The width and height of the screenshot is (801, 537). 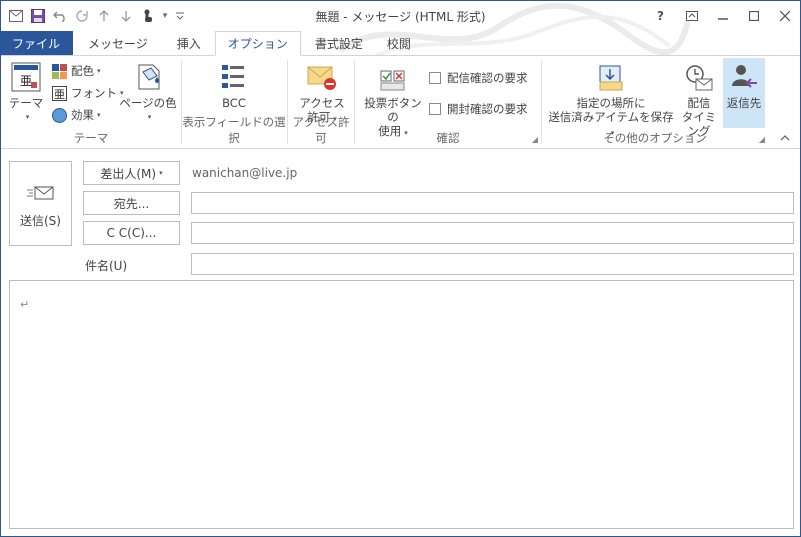 What do you see at coordinates (722, 16) in the screenshot?
I see `minimize-button` at bounding box center [722, 16].